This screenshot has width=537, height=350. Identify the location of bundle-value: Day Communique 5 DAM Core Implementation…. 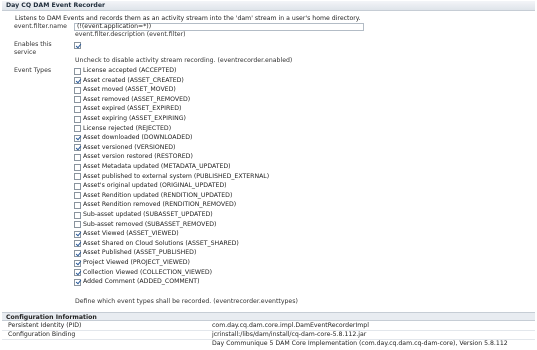
(360, 343).